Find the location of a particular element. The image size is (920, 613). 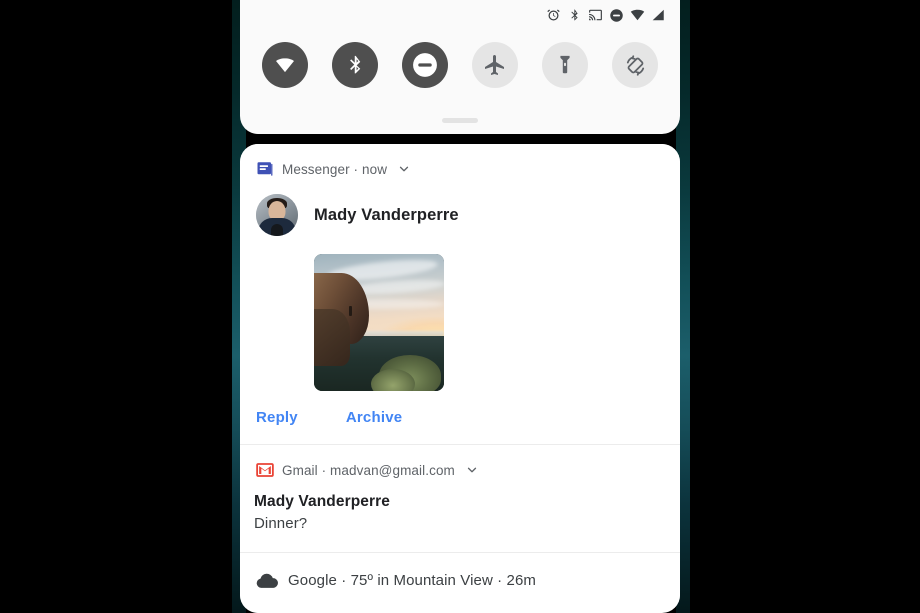

messenger-sender-name: Mady Vanderperre is located at coordinates (386, 214).